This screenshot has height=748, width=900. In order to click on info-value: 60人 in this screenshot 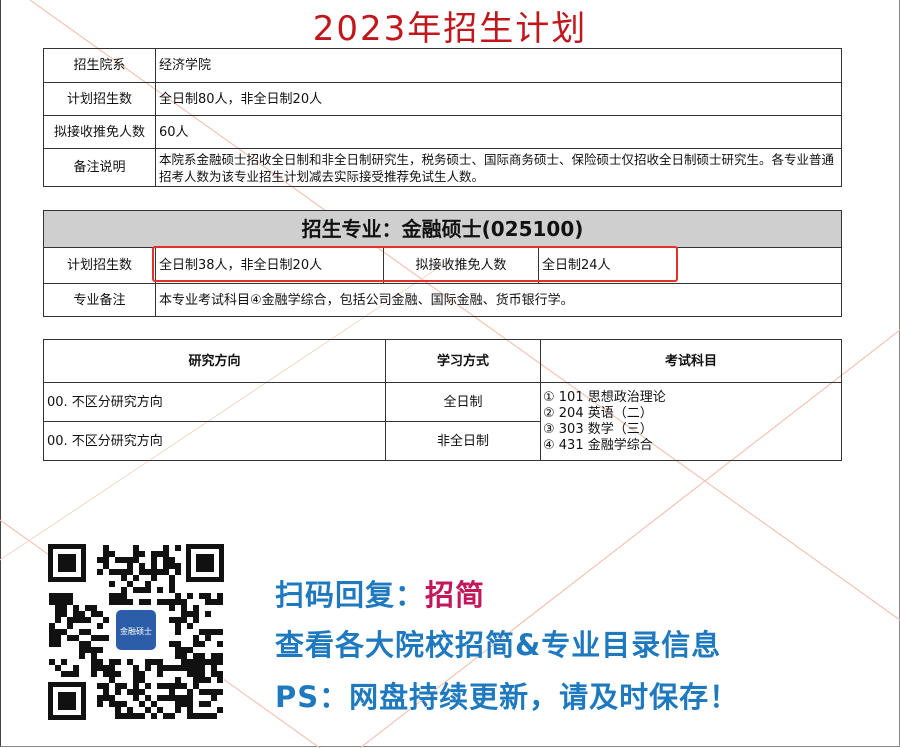, I will do `click(498, 132)`.